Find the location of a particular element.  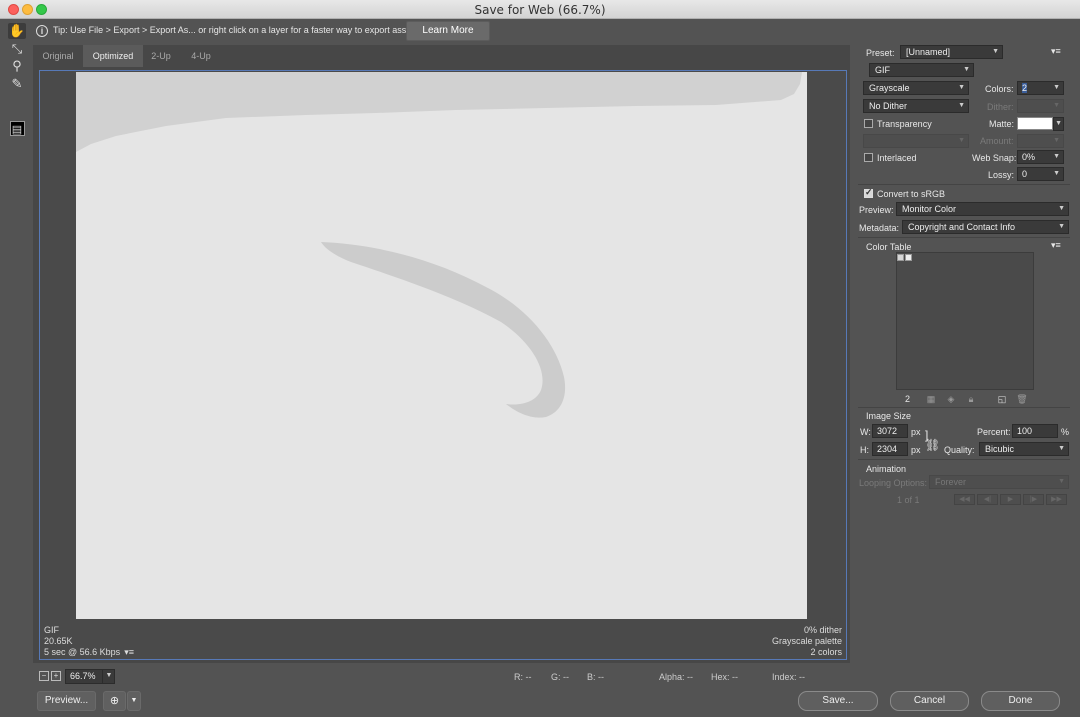

previous-frame-icon: ◀| is located at coordinates (987, 499).